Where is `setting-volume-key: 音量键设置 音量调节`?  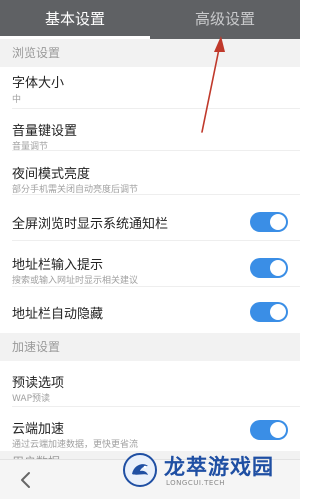
setting-volume-key: 音量键设置 音量调节 is located at coordinates (150, 130).